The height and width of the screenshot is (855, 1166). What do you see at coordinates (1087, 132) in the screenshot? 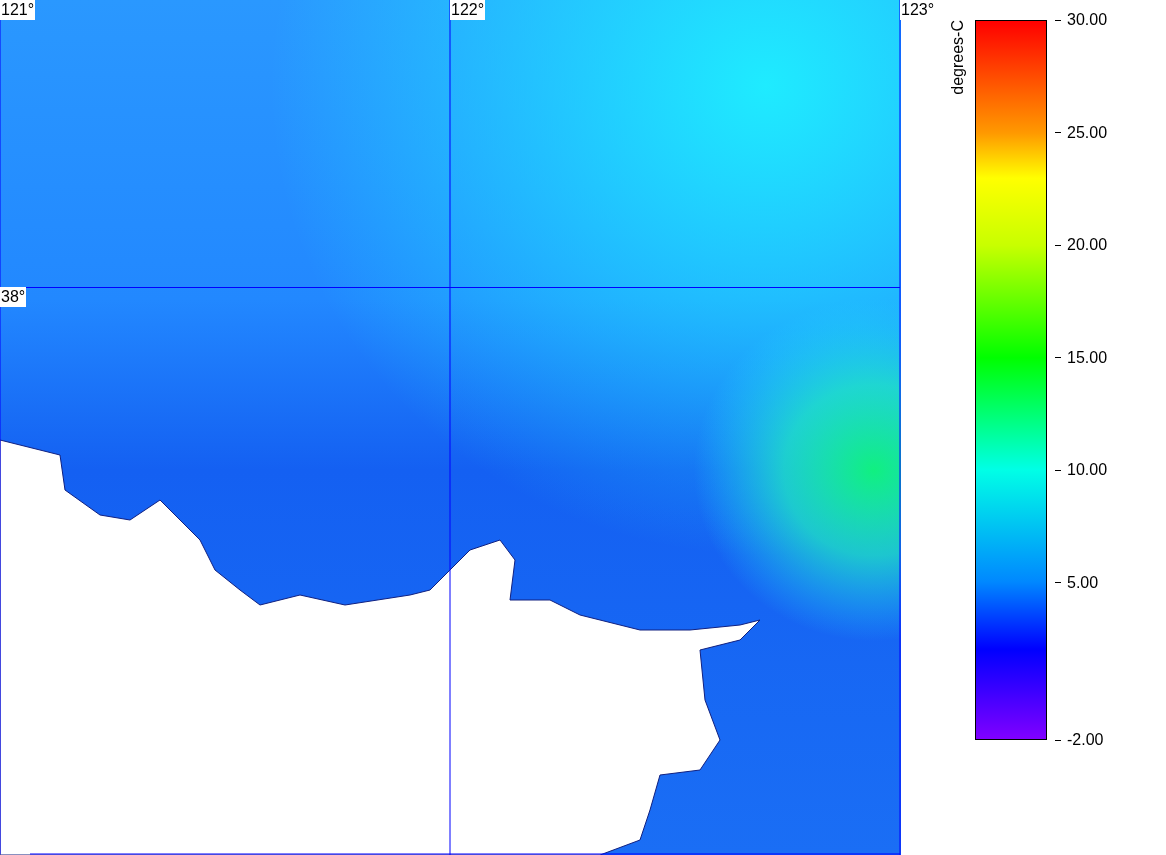
I see `colorbar-tick-label: 25.00` at bounding box center [1087, 132].